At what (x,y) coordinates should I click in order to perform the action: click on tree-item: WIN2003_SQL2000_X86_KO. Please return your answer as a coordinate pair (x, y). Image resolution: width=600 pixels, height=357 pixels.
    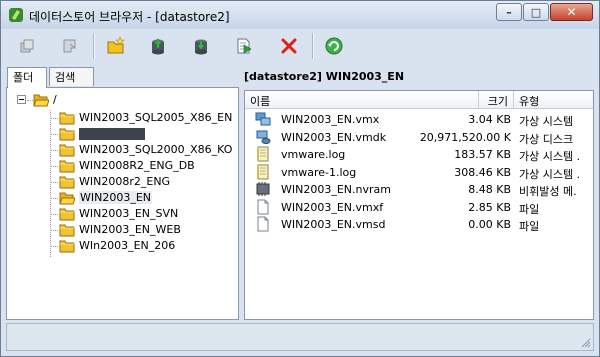
    Looking at the image, I should click on (135, 150).